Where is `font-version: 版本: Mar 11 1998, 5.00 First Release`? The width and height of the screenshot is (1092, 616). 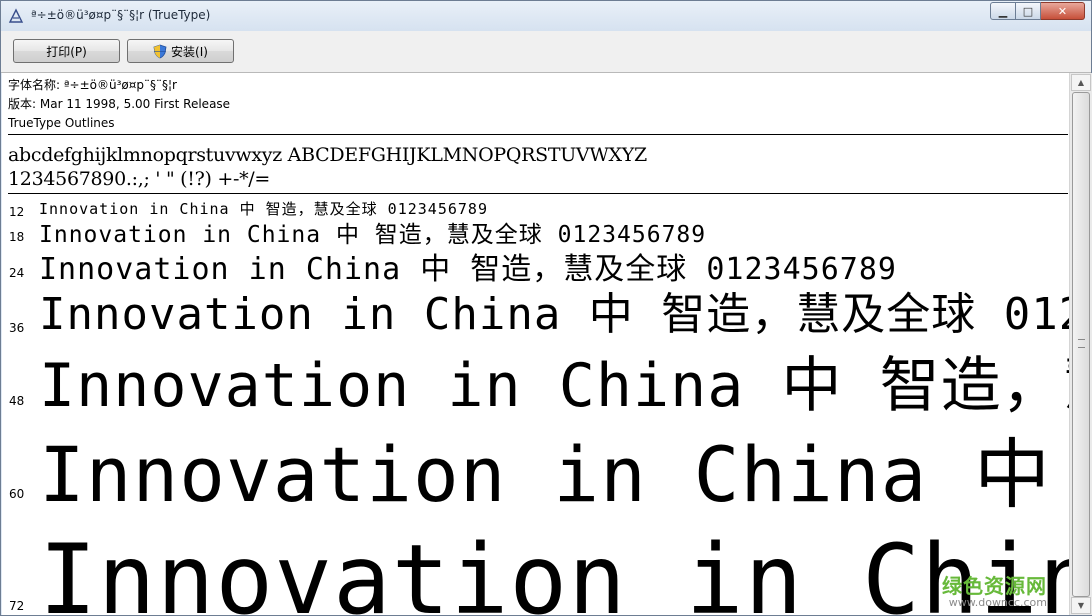
font-version: 版本: Mar 11 1998, 5.00 First Release is located at coordinates (119, 104).